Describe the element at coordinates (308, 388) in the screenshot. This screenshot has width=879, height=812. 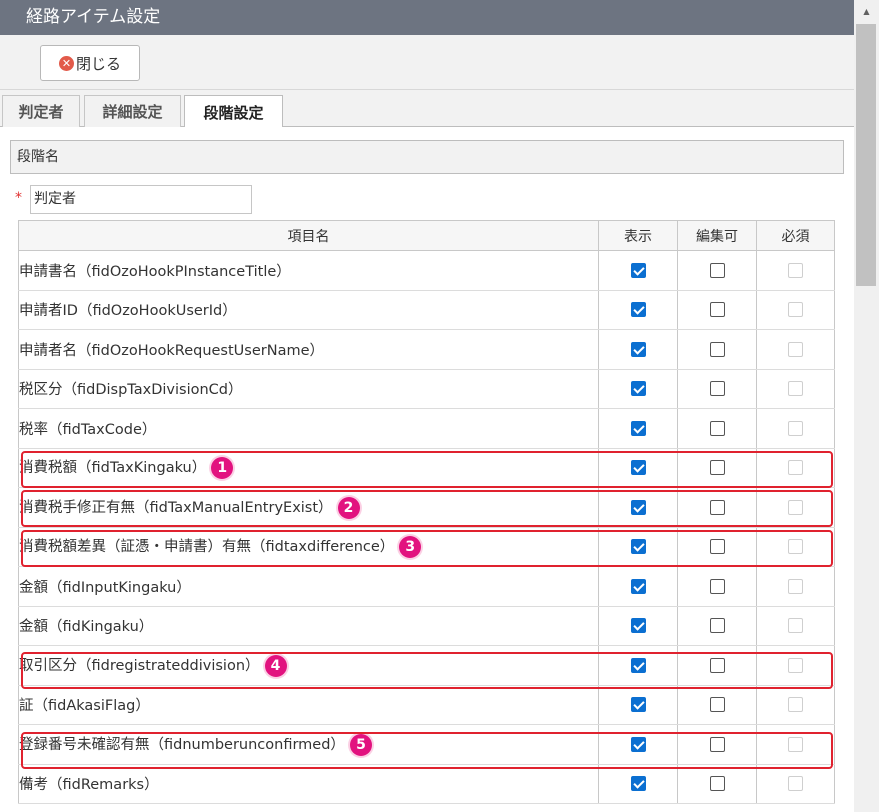
I see `item-name-cell: 税区分（fidDispTaxDivisionCd）` at that location.